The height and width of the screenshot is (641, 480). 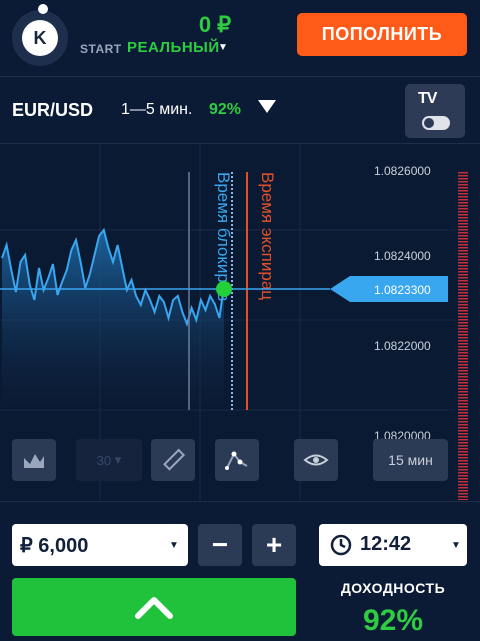 What do you see at coordinates (157, 109) in the screenshot?
I see `expiry-range: 1—5 мин.` at bounding box center [157, 109].